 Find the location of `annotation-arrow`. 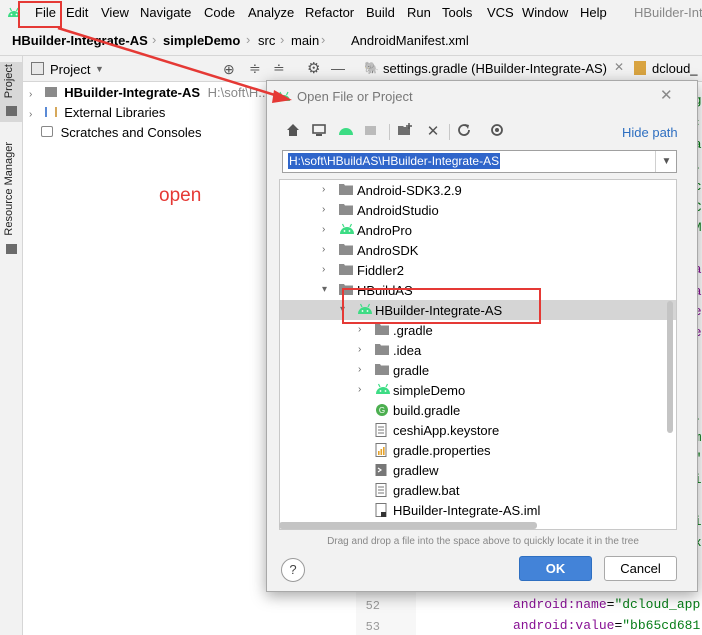

annotation-arrow is located at coordinates (174, 64).